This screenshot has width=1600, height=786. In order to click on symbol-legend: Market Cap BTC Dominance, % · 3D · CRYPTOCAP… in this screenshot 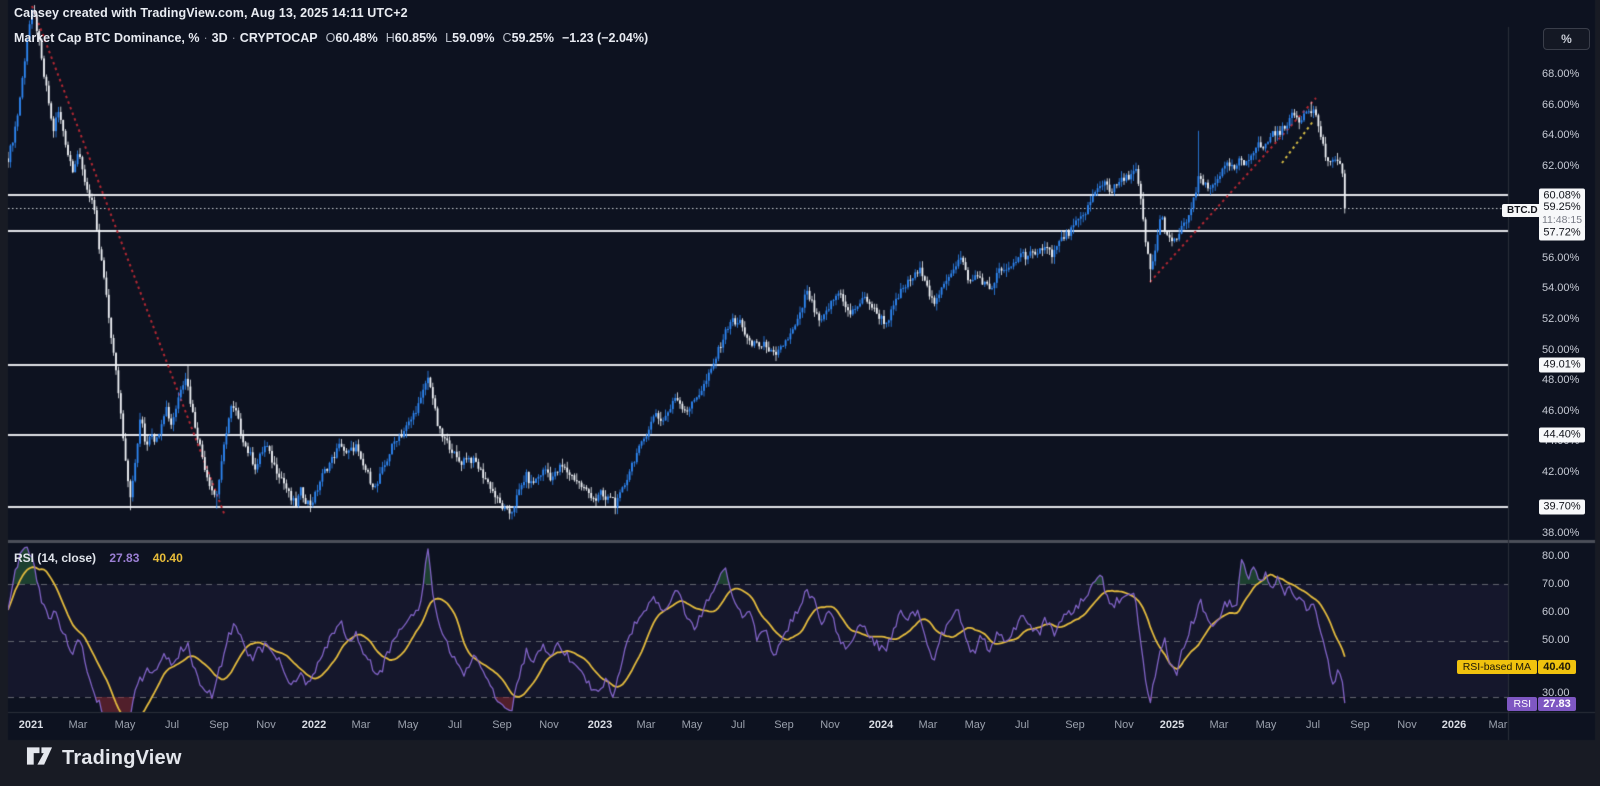, I will do `click(331, 38)`.